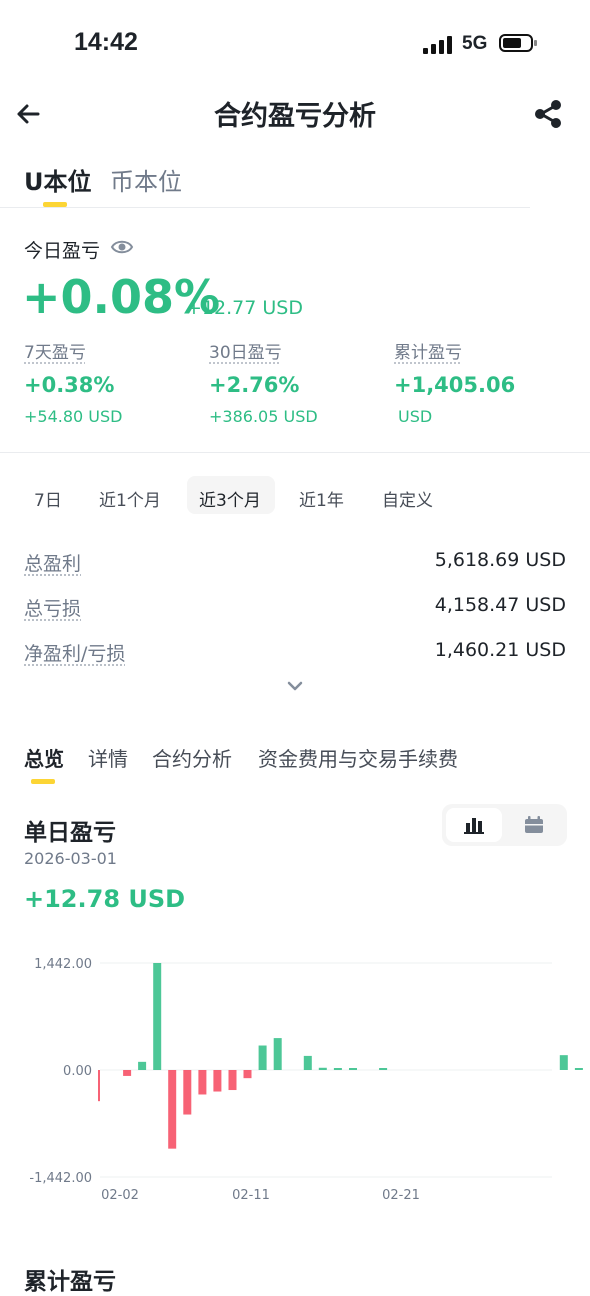  I want to click on bar-chart-button, so click(474, 825).